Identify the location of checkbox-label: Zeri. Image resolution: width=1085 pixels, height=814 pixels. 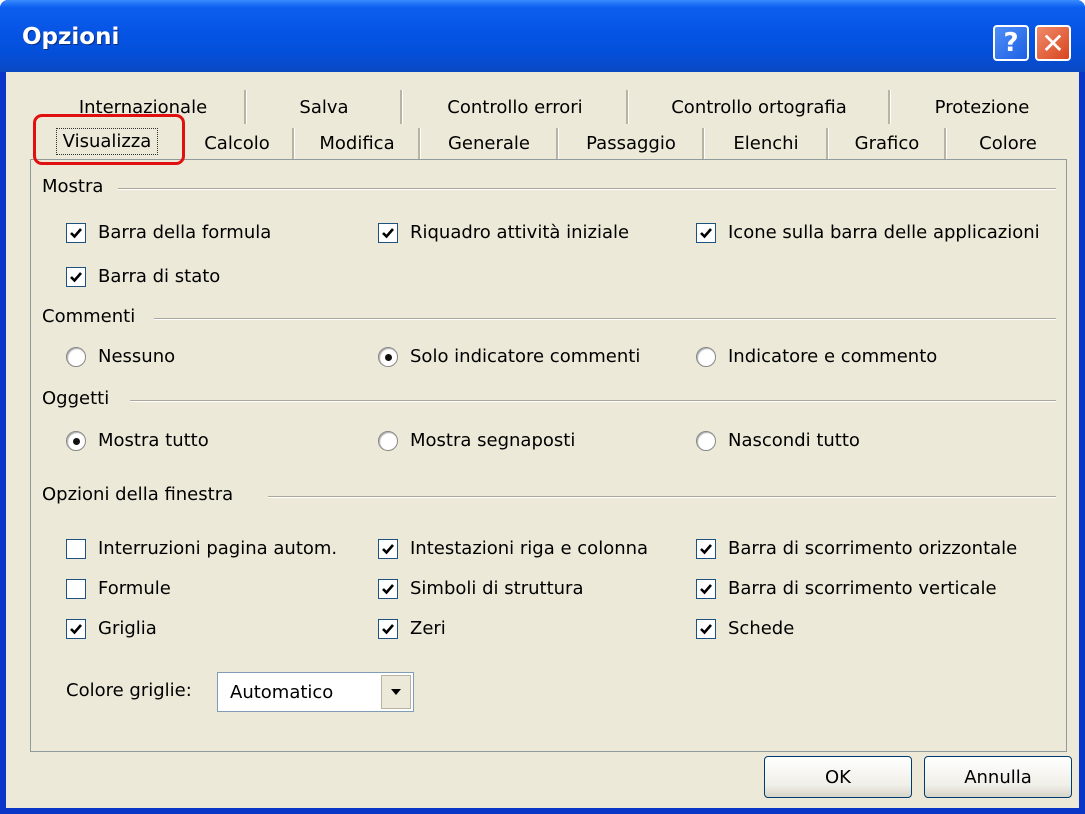
(428, 628).